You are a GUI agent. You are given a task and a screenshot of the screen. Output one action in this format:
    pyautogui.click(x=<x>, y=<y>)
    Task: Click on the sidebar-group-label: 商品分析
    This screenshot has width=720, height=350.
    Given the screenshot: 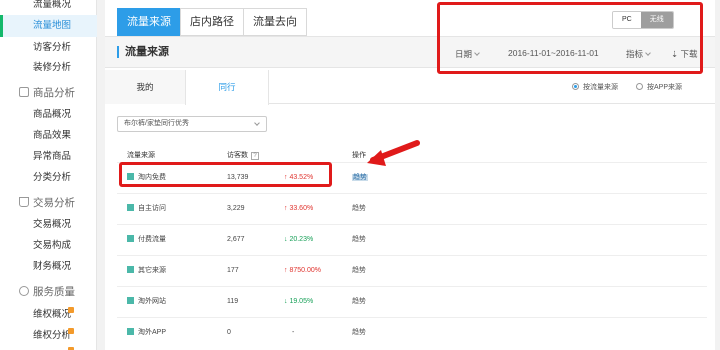 What is the action you would take?
    pyautogui.click(x=54, y=93)
    